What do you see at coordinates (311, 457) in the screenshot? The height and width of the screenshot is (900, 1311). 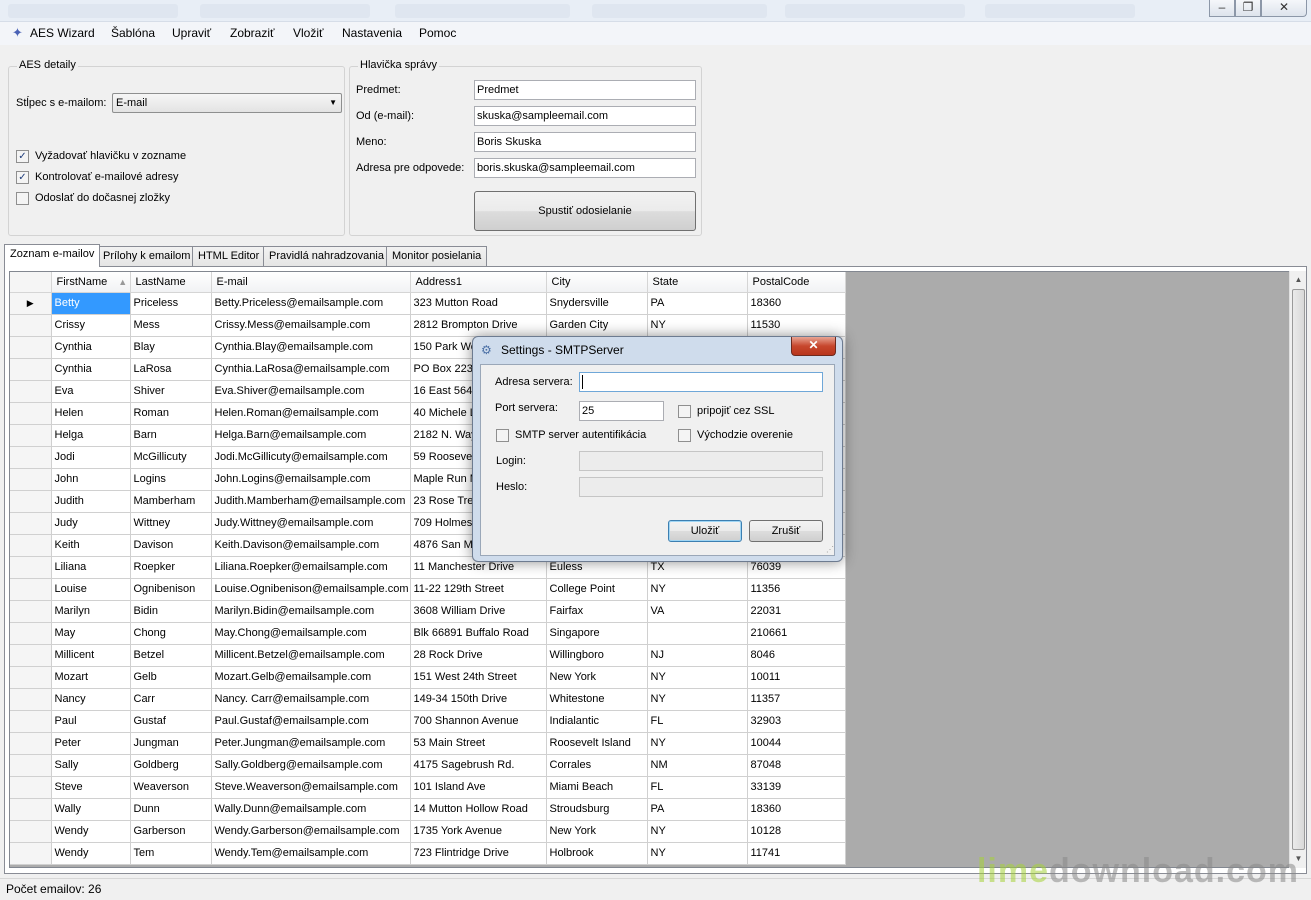 I see `table-cell: Jodi.McGillicuty@emailsample.com` at bounding box center [311, 457].